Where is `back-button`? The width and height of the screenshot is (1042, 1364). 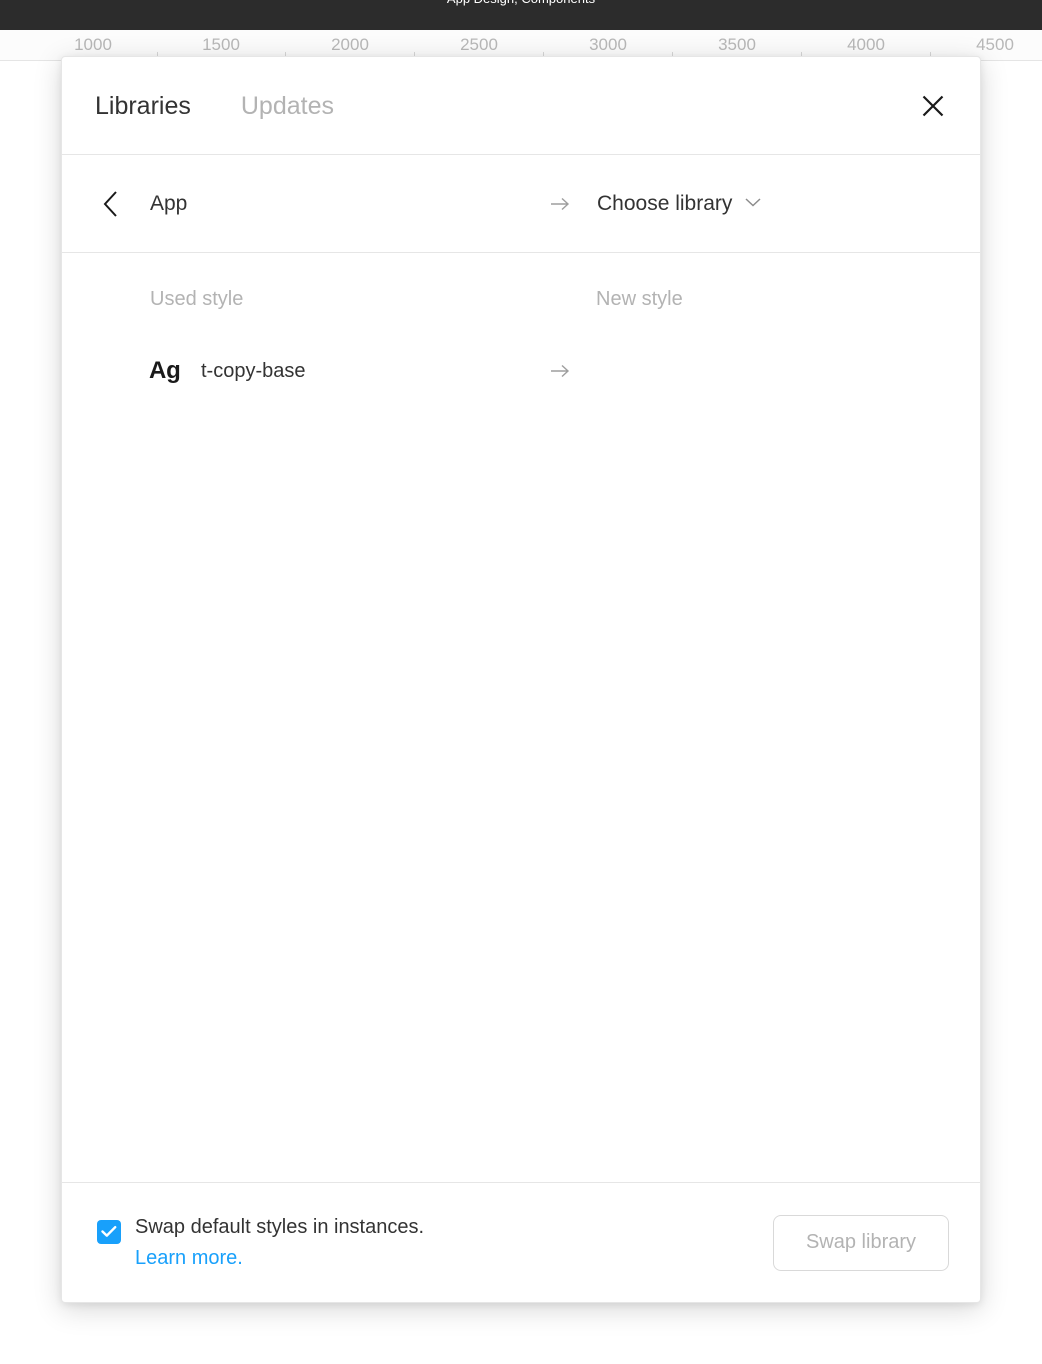
back-button is located at coordinates (111, 204).